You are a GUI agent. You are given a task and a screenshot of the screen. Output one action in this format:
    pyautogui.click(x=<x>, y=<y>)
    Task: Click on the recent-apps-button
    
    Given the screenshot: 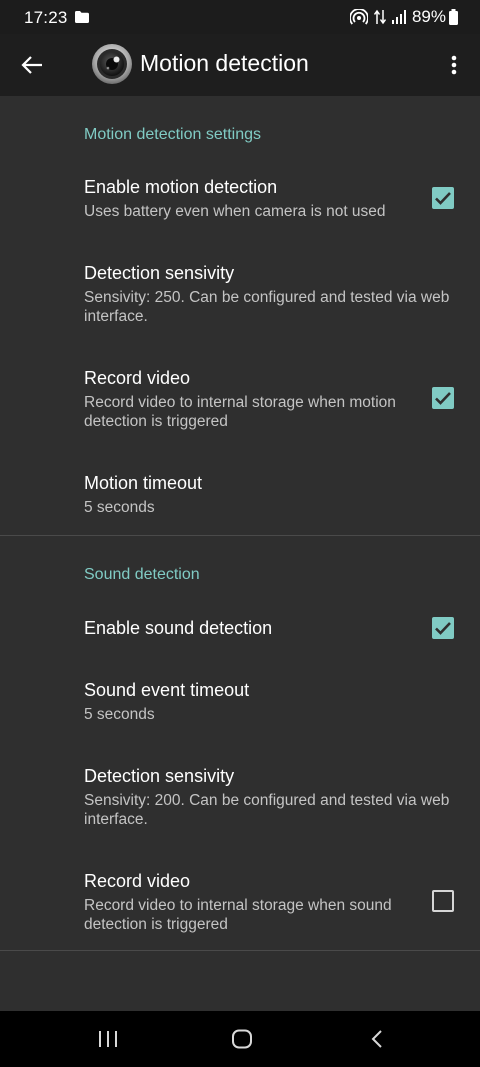 What is the action you would take?
    pyautogui.click(x=108, y=1039)
    